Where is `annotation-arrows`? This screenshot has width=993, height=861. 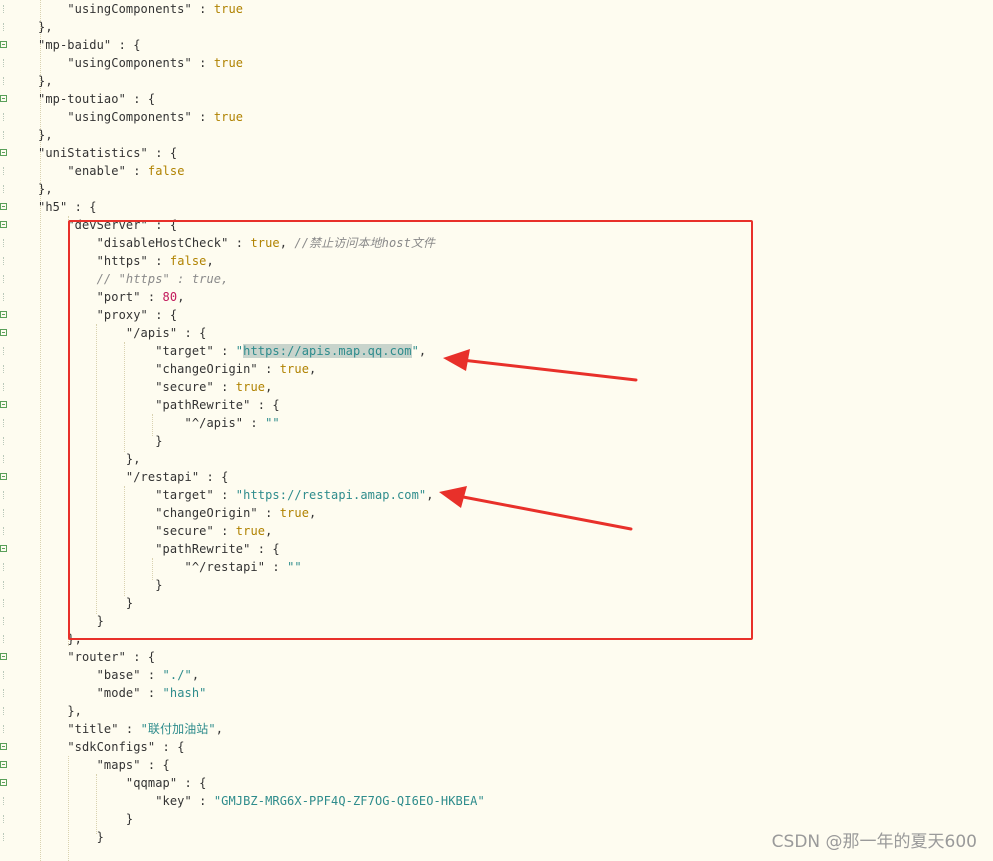
annotation-arrows is located at coordinates (538, 440).